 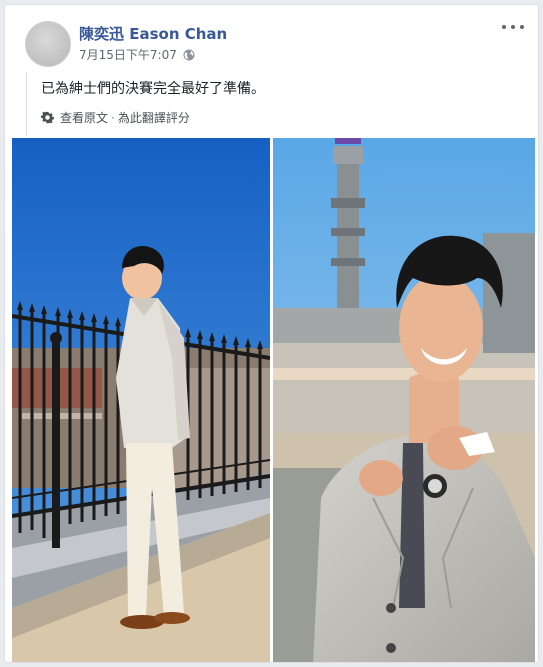 What do you see at coordinates (154, 117) in the screenshot?
I see `rate-translation-link: 為此翻譯評分` at bounding box center [154, 117].